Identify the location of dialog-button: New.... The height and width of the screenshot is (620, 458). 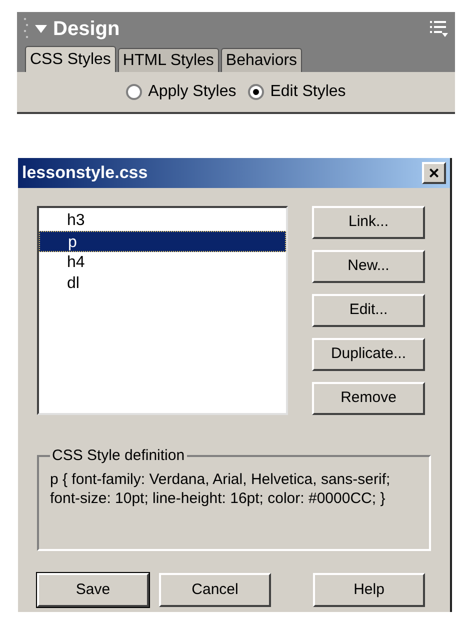
(368, 266).